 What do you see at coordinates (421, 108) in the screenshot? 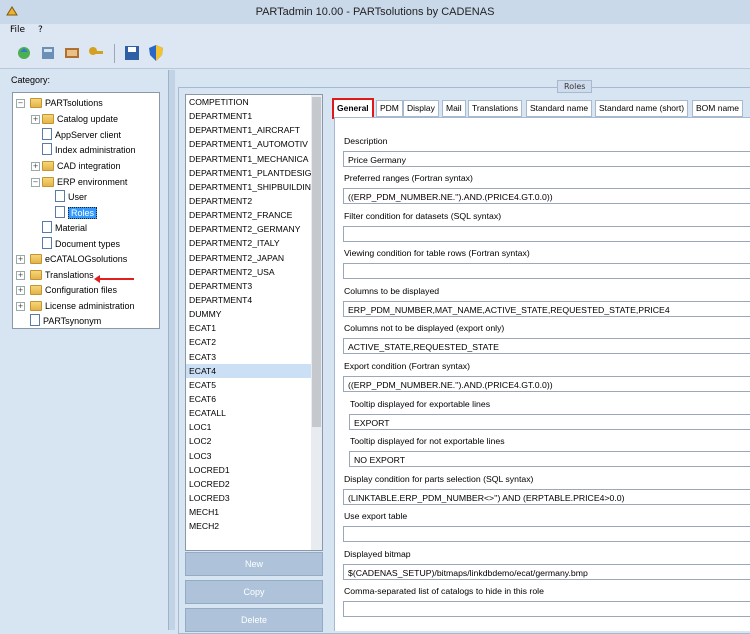
I see `tab-display: Display` at bounding box center [421, 108].